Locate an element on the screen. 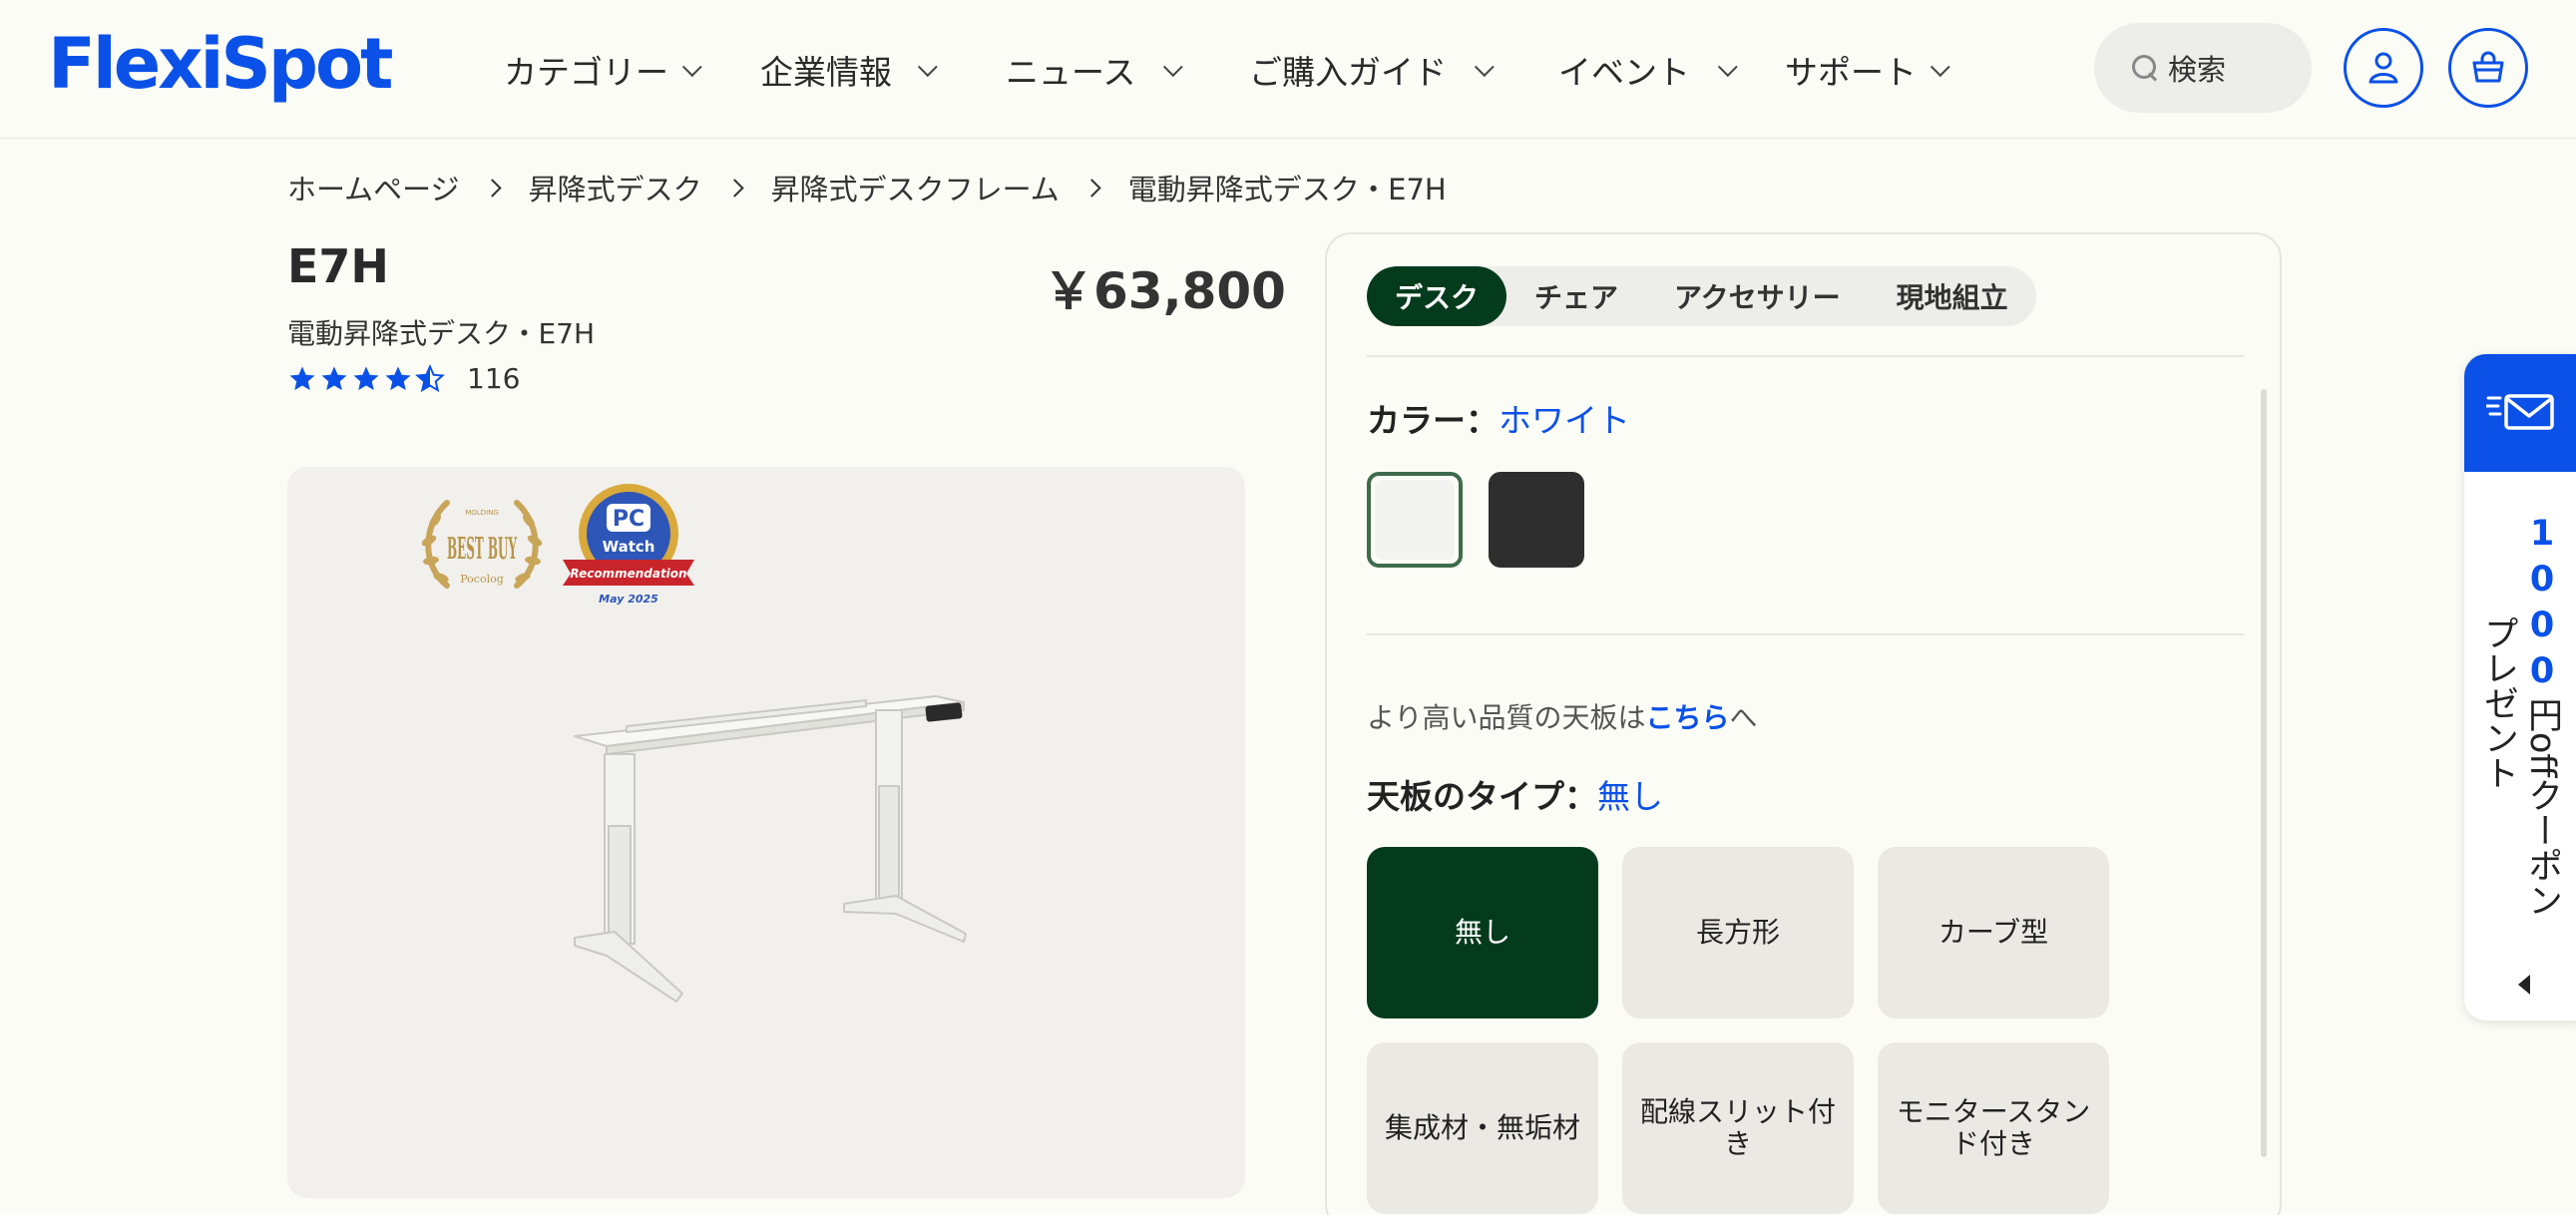 The height and width of the screenshot is (1215, 2576). color-label-line: カラー：ホワイト is located at coordinates (1498, 418).